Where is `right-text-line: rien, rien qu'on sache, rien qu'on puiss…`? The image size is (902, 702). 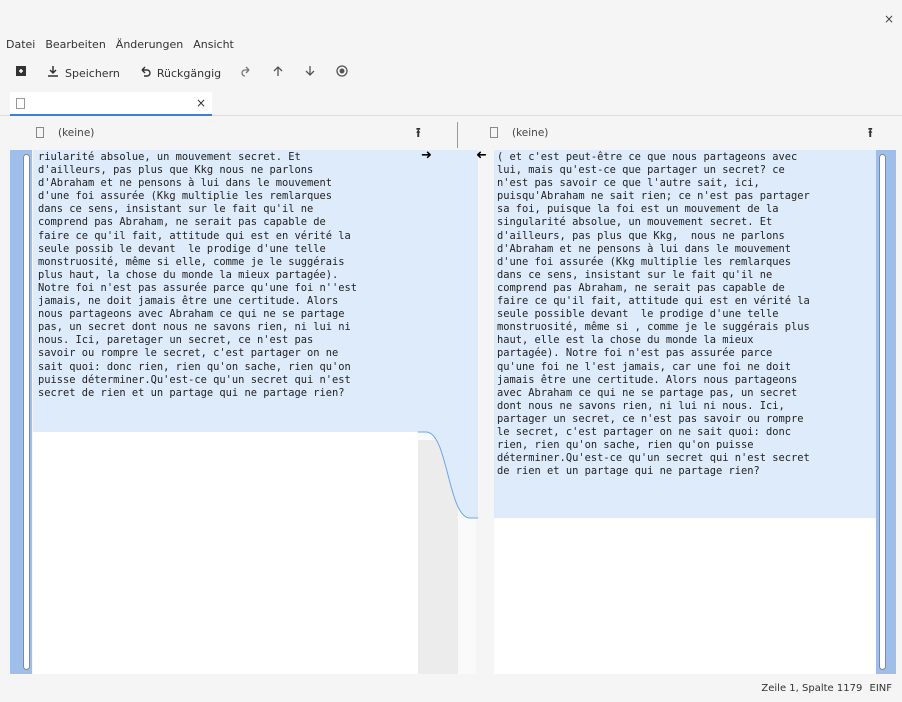 right-text-line: rien, rien qu'on sache, rien qu'on puiss… is located at coordinates (653, 445).